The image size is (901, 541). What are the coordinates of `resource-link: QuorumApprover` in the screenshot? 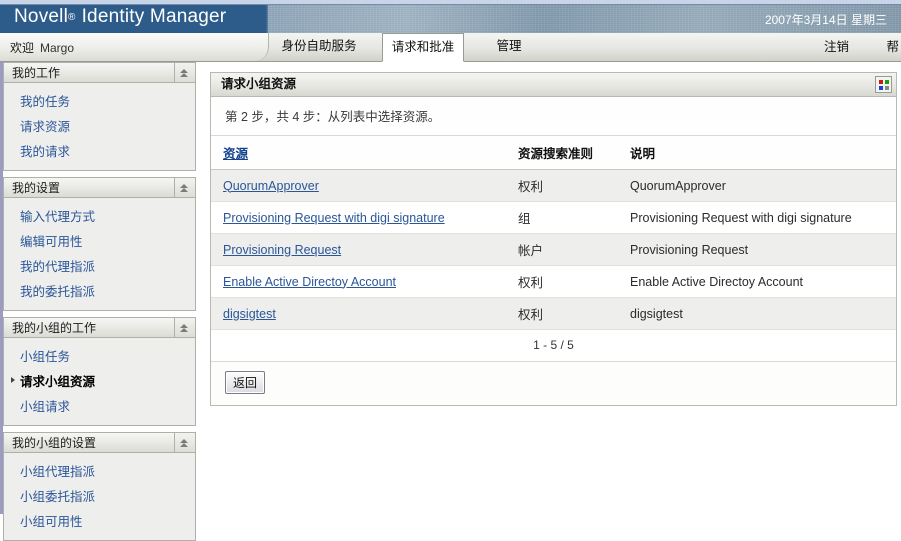 It's located at (271, 186).